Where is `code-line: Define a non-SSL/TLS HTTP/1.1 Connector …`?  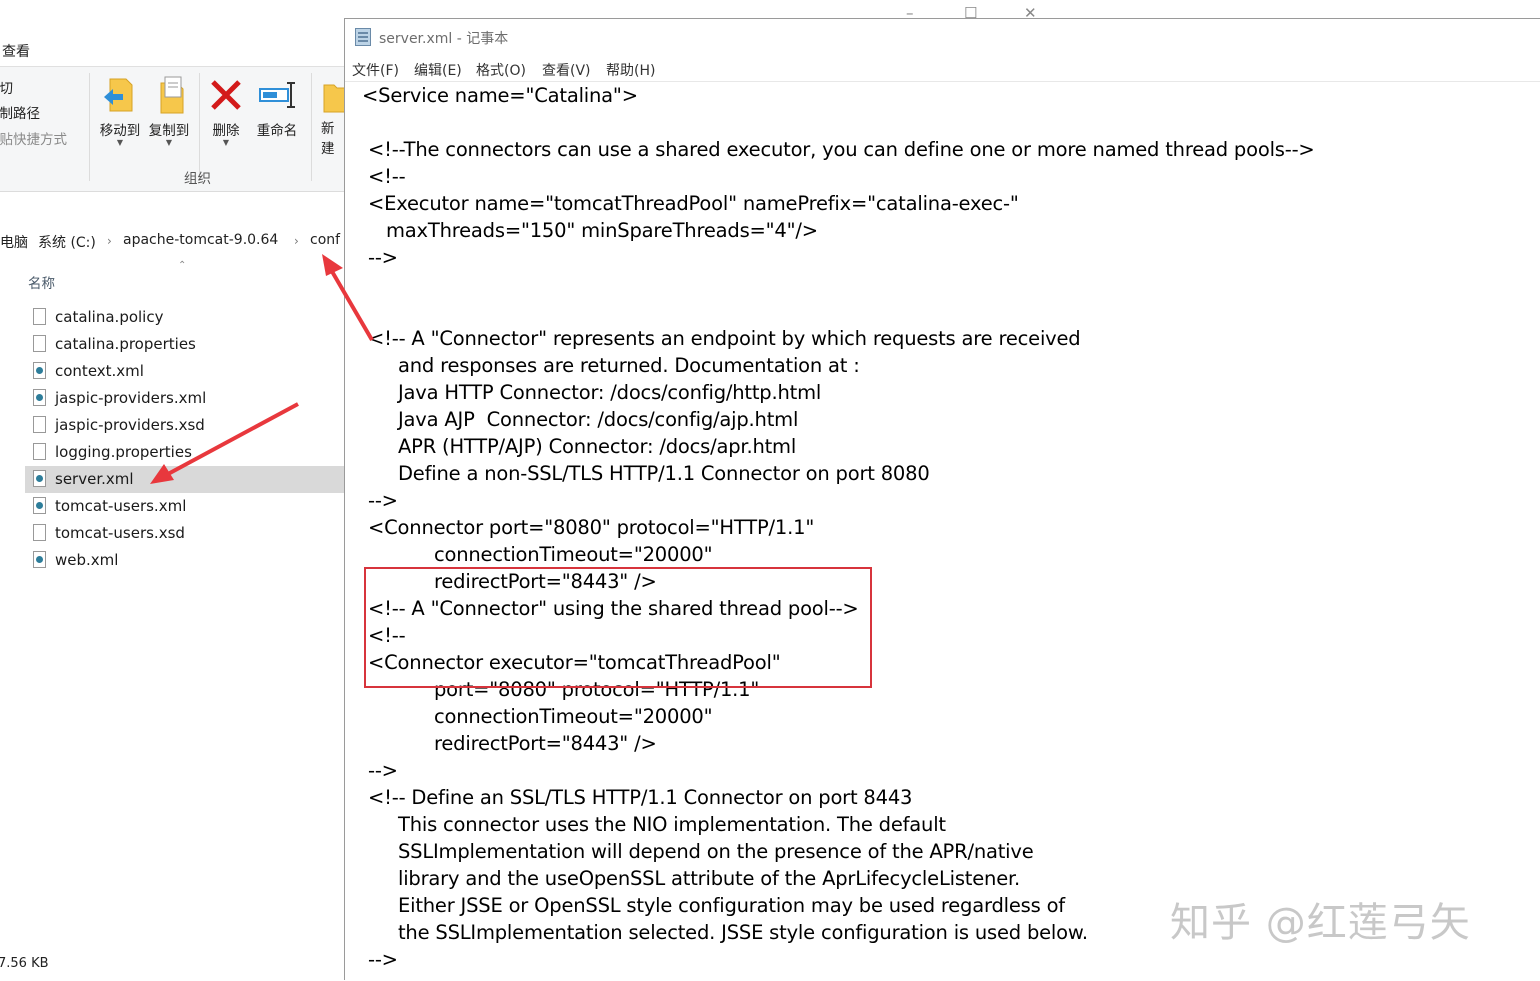 code-line: Define a non-SSL/TLS HTTP/1.1 Connector … is located at coordinates (646, 473).